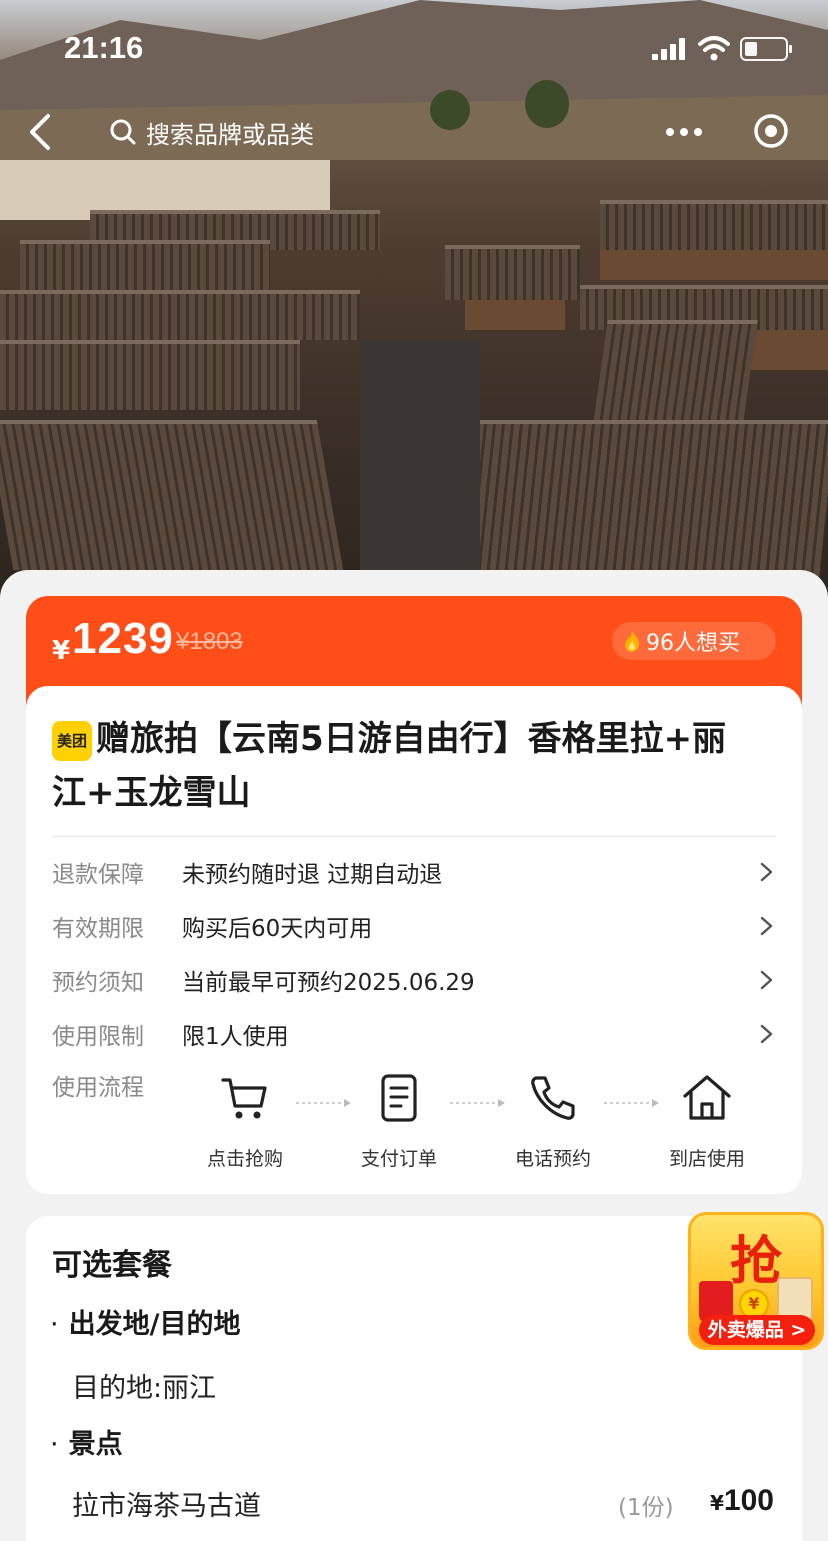 The height and width of the screenshot is (1541, 828). Describe the element at coordinates (144, 1388) in the screenshot. I see `destination-text: 目的地:丽江` at that location.